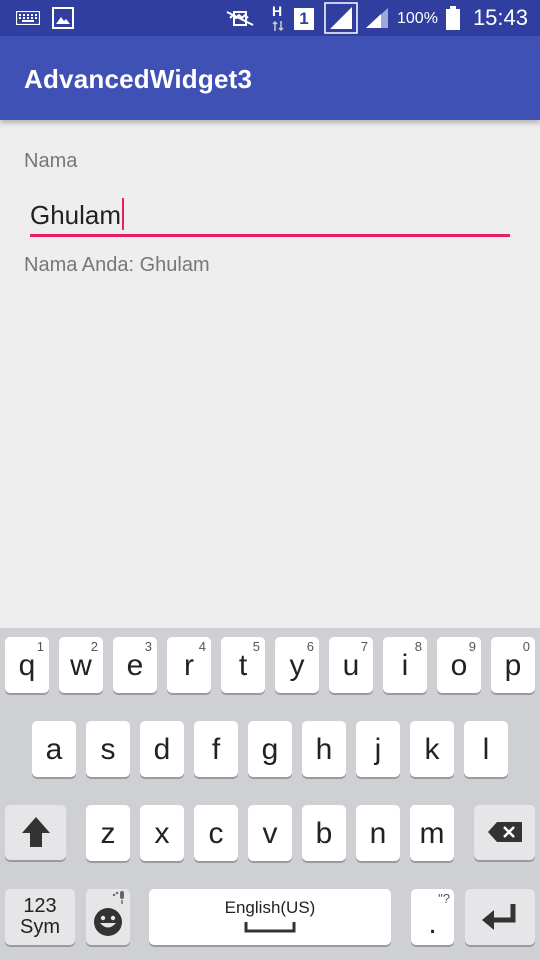 This screenshot has height=960, width=540. I want to click on key-label-c: c, so click(216, 833).